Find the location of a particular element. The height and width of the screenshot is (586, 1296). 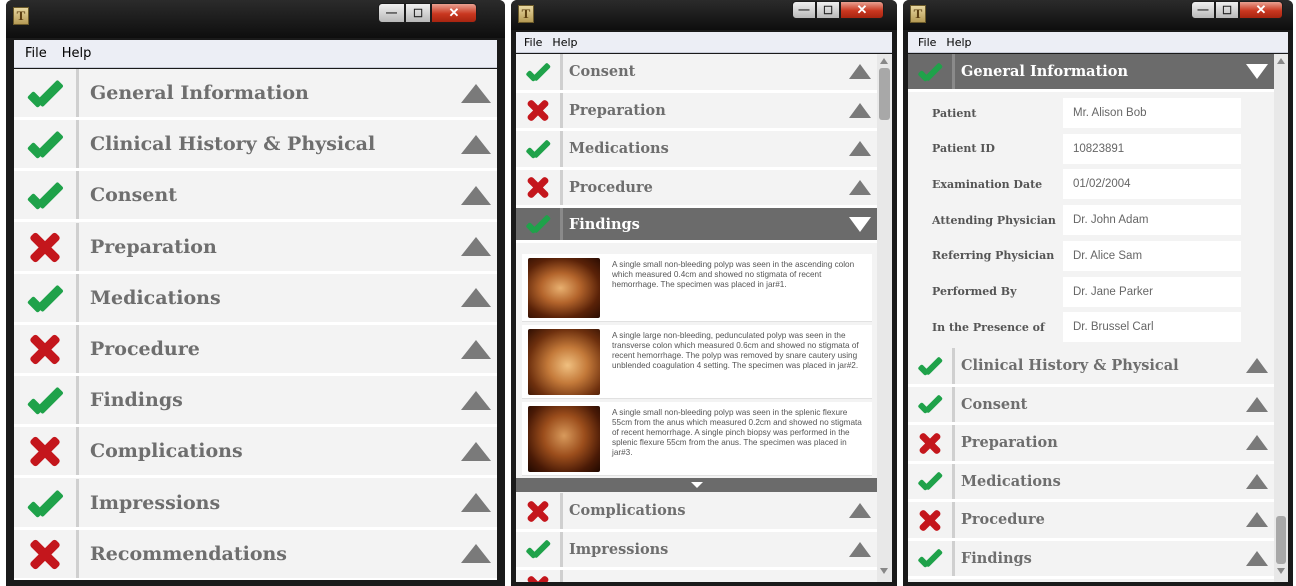

field-value: Dr. Jane Parker is located at coordinates (1152, 291).